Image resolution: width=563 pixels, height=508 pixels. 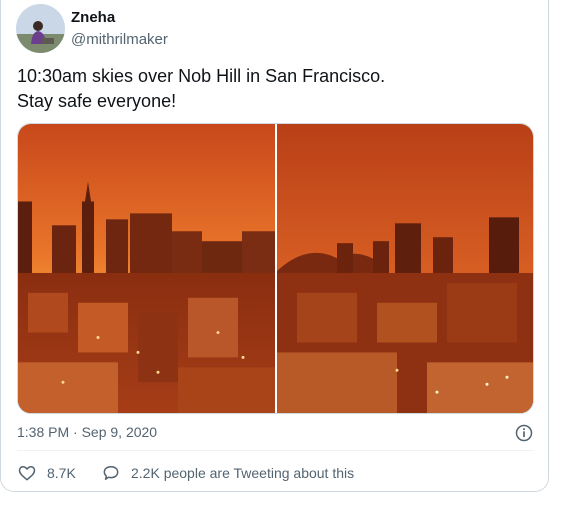 I want to click on heart-icon, so click(x=27, y=473).